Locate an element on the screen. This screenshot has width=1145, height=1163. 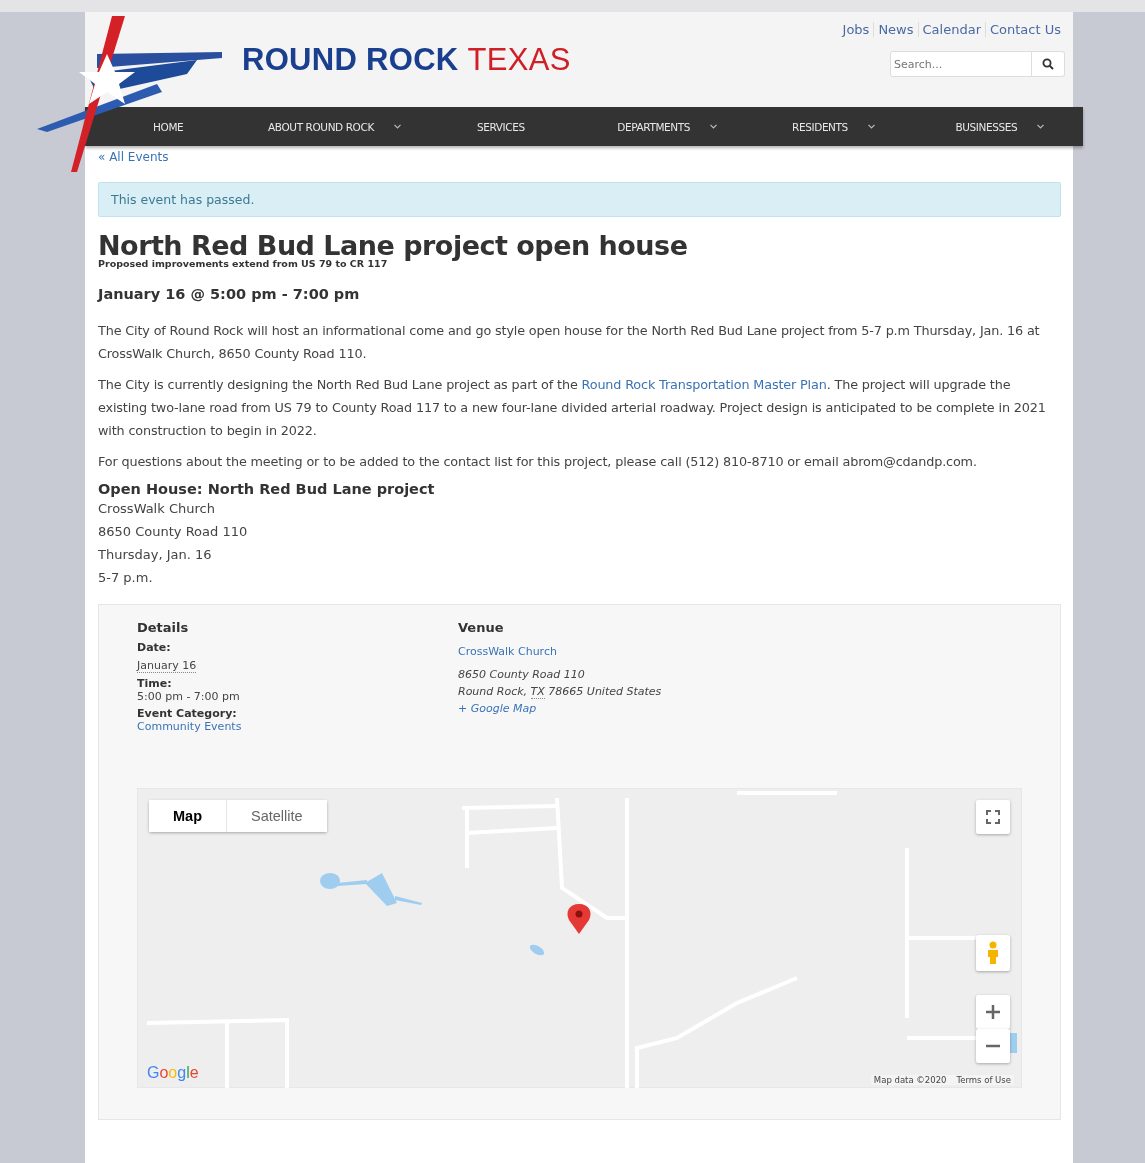
terms-link: Terms of Use is located at coordinates (983, 1080).